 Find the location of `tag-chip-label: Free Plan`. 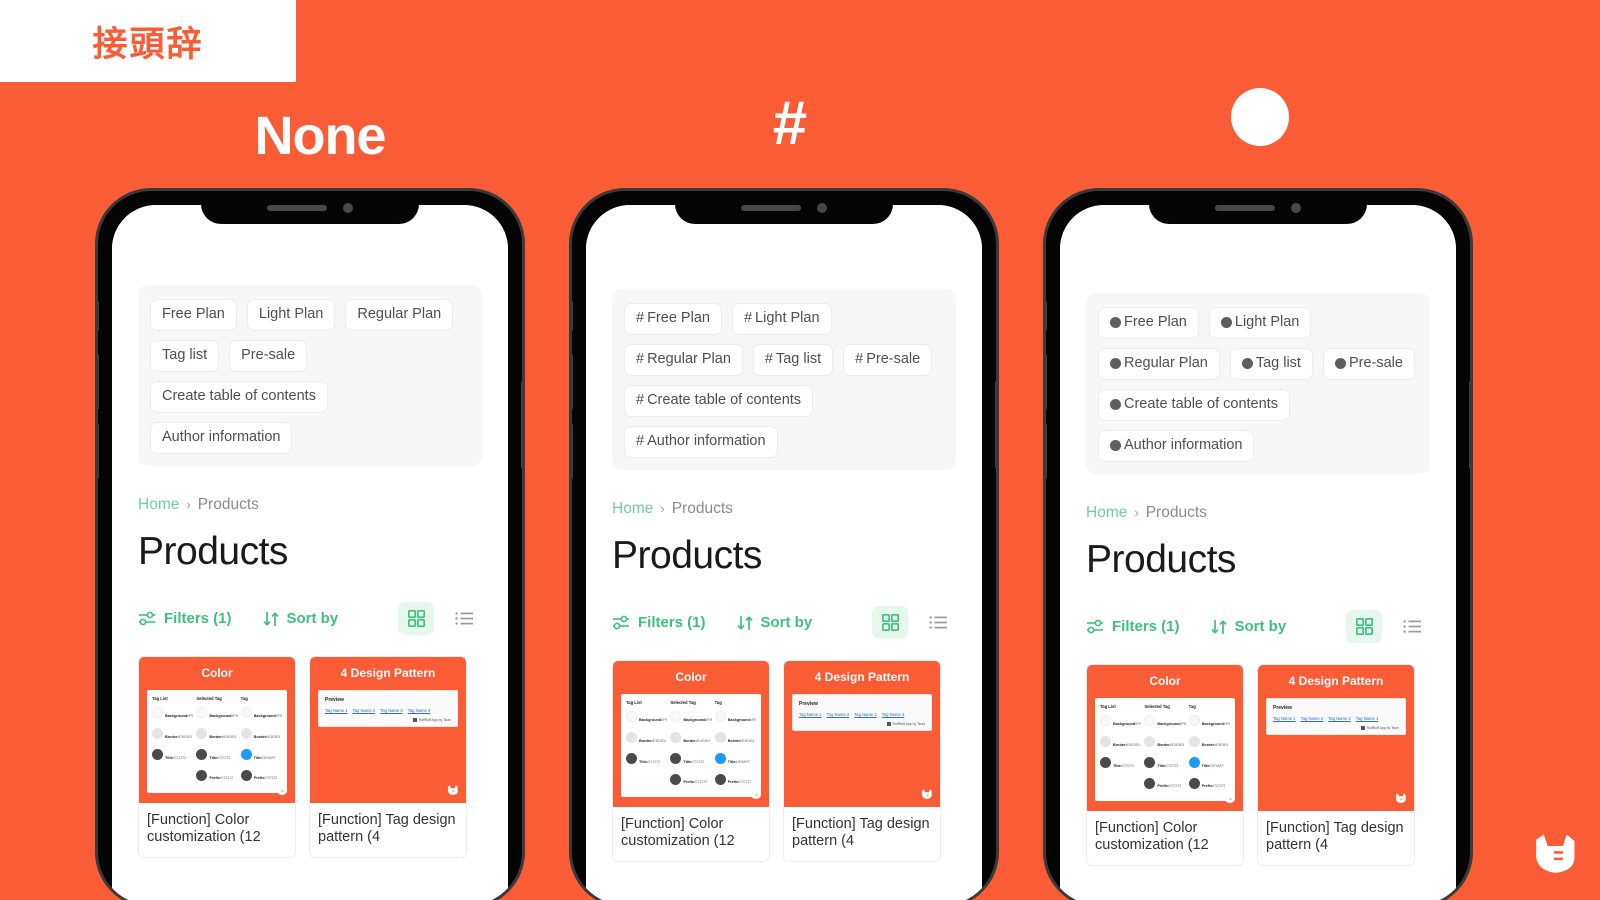

tag-chip-label: Free Plan is located at coordinates (193, 314).